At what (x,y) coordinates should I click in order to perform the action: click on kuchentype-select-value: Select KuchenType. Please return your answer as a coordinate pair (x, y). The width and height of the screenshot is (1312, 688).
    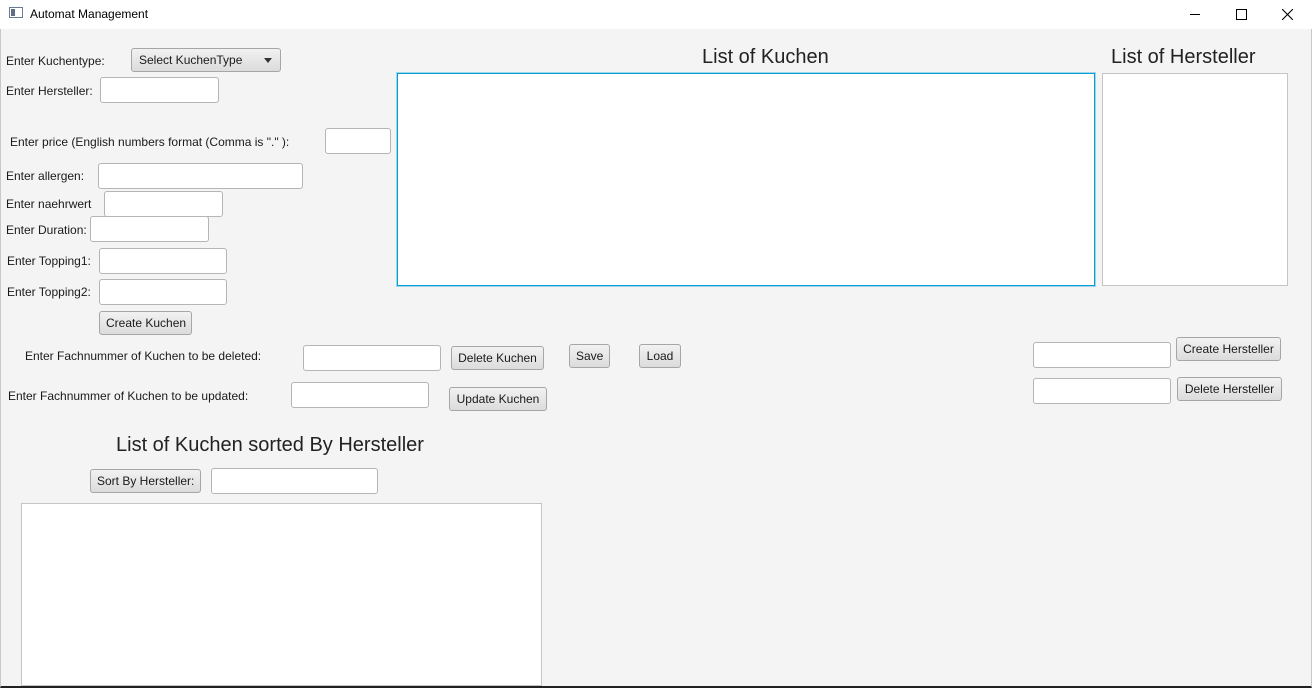
    Looking at the image, I should click on (191, 60).